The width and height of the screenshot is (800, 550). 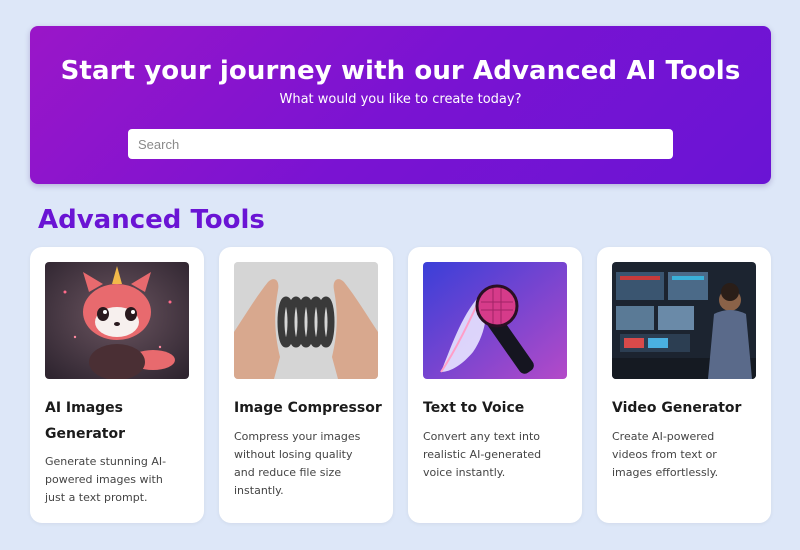 I want to click on tool-card-title: AI Images Generator, so click(x=85, y=421).